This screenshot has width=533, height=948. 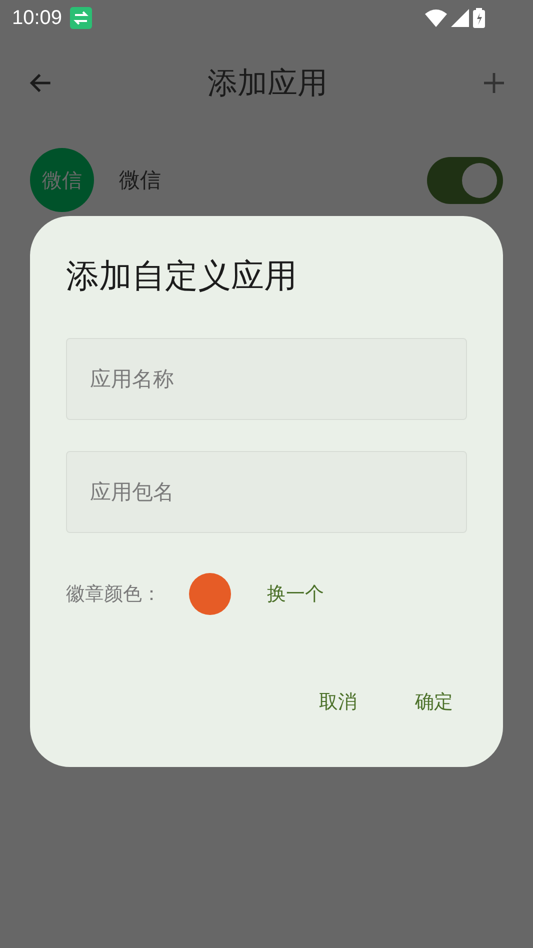 What do you see at coordinates (81, 18) in the screenshot?
I see `notification-icon` at bounding box center [81, 18].